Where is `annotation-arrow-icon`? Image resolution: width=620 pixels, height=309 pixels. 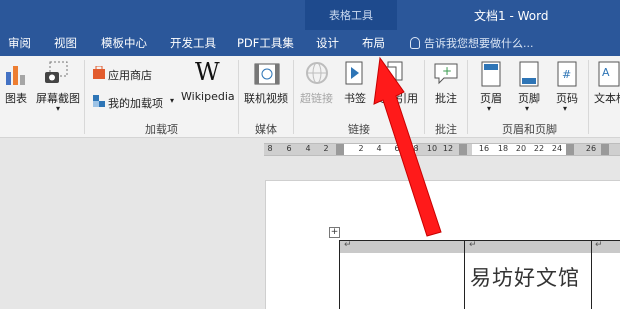 annotation-arrow-icon is located at coordinates (407, 146).